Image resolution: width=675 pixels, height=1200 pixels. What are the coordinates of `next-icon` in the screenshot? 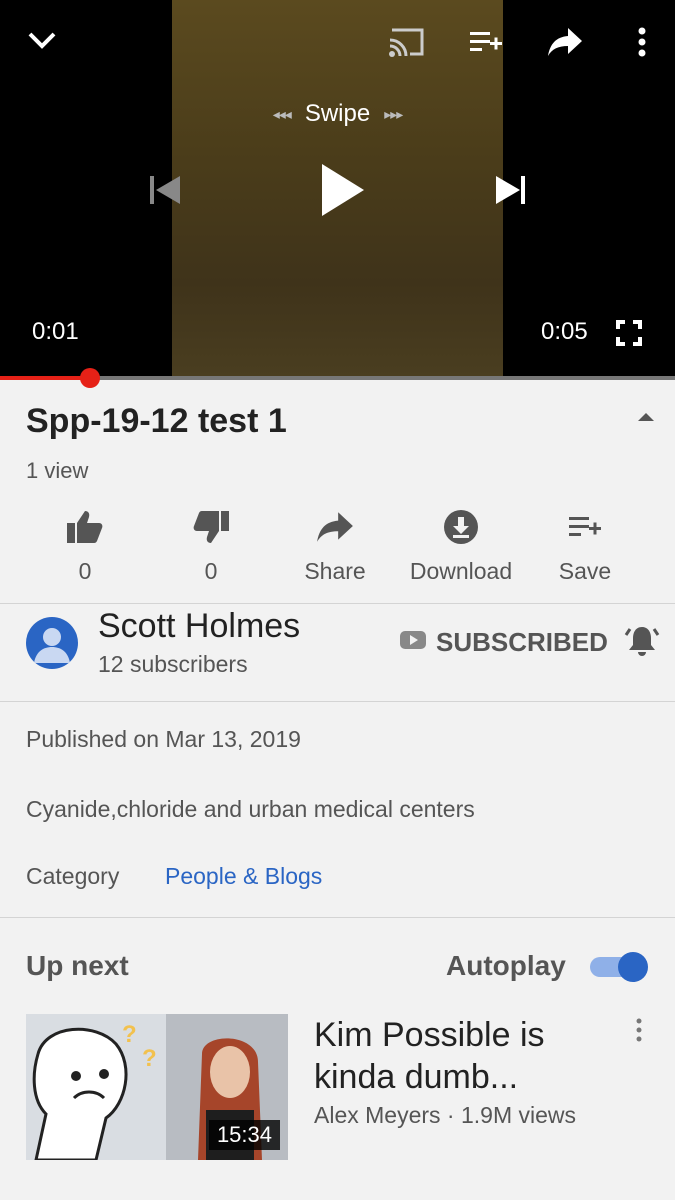 It's located at (511, 190).